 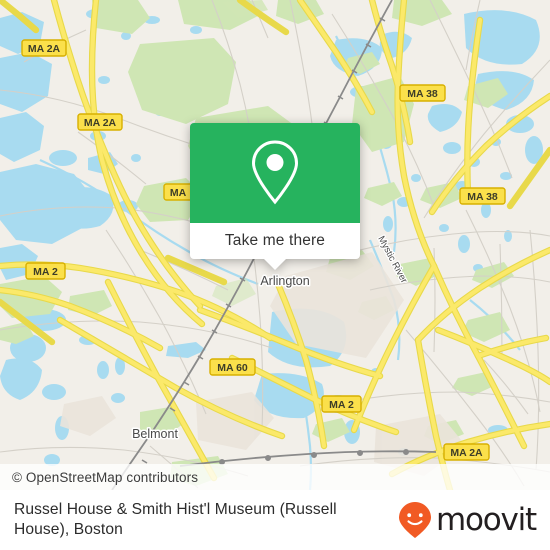 What do you see at coordinates (414, 520) in the screenshot?
I see `moovit-pin-icon` at bounding box center [414, 520].